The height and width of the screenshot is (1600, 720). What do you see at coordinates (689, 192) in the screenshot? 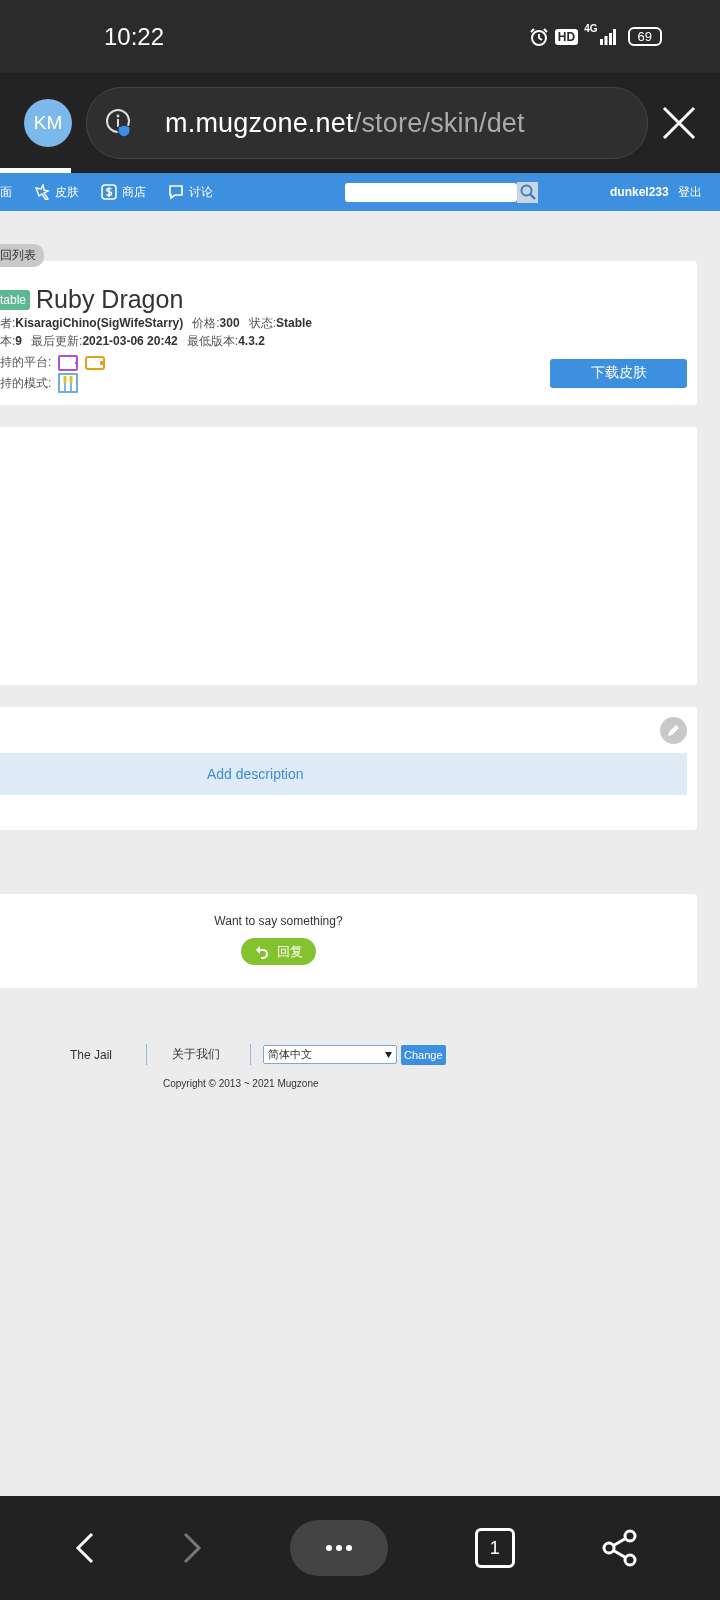
I see `logout-link: 登出` at bounding box center [689, 192].